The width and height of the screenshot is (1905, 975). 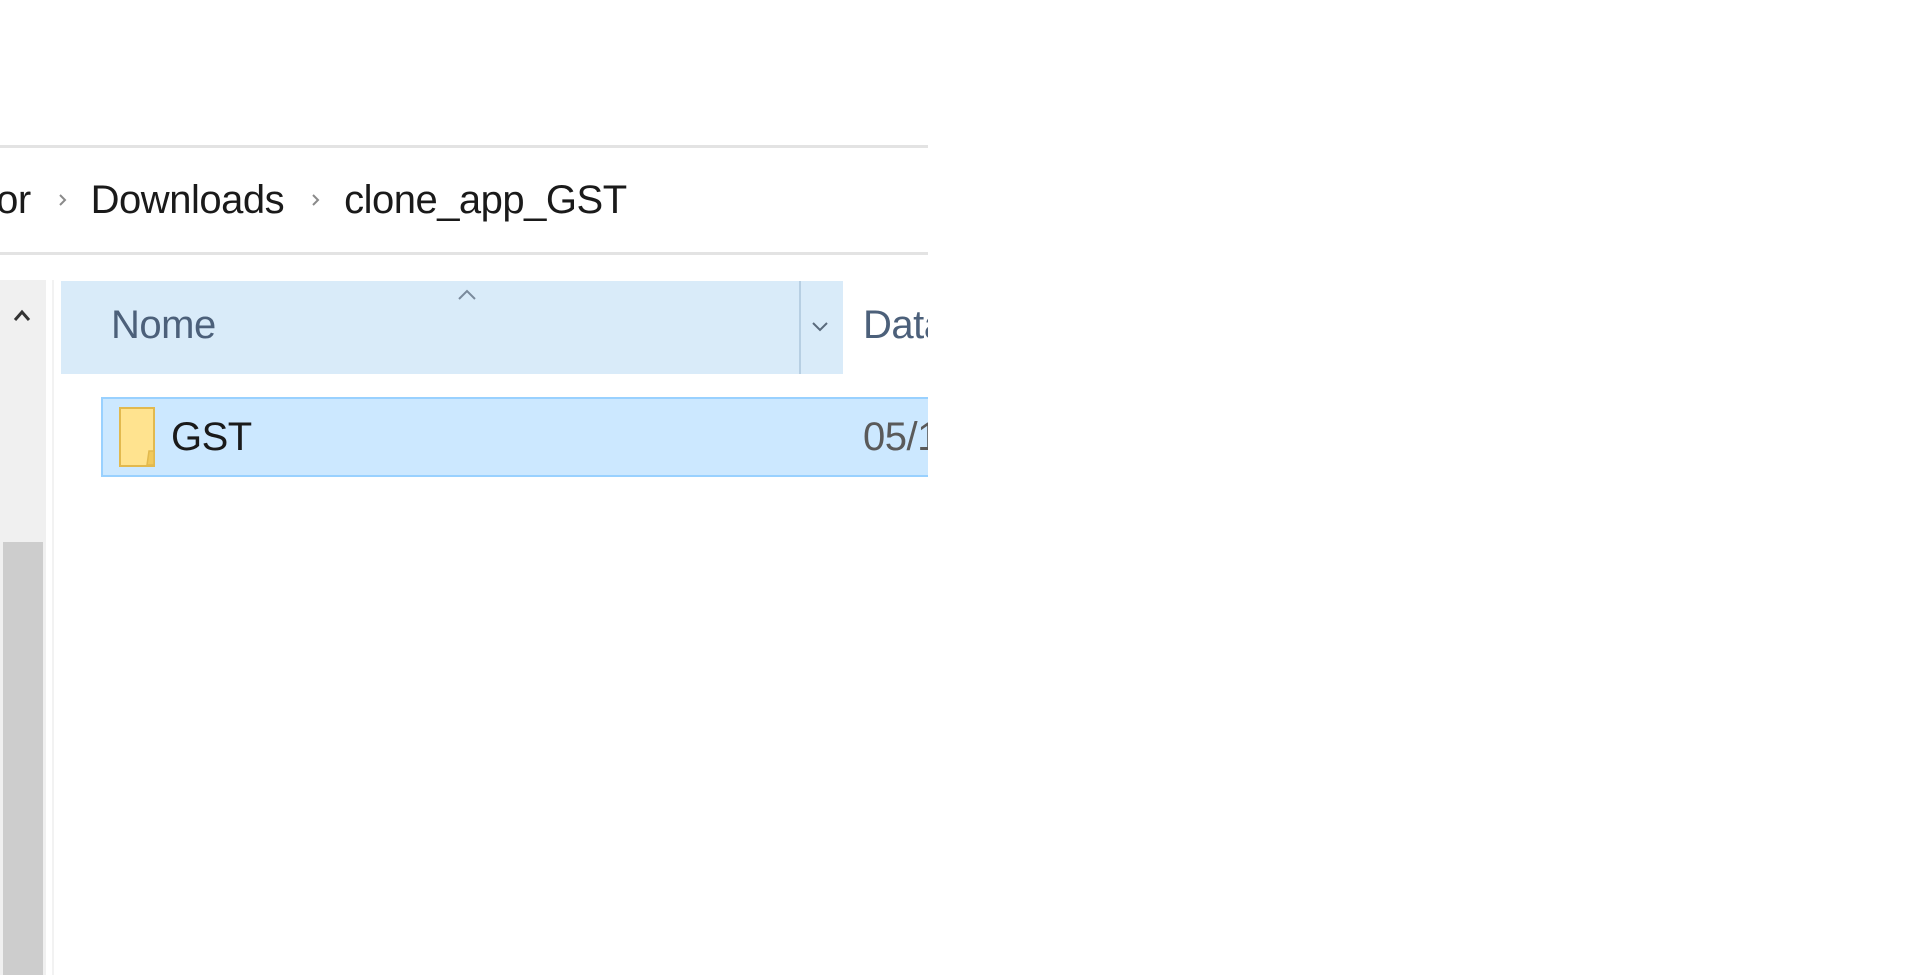 What do you see at coordinates (895, 437) in the screenshot?
I see `file-date: 05/1` at bounding box center [895, 437].